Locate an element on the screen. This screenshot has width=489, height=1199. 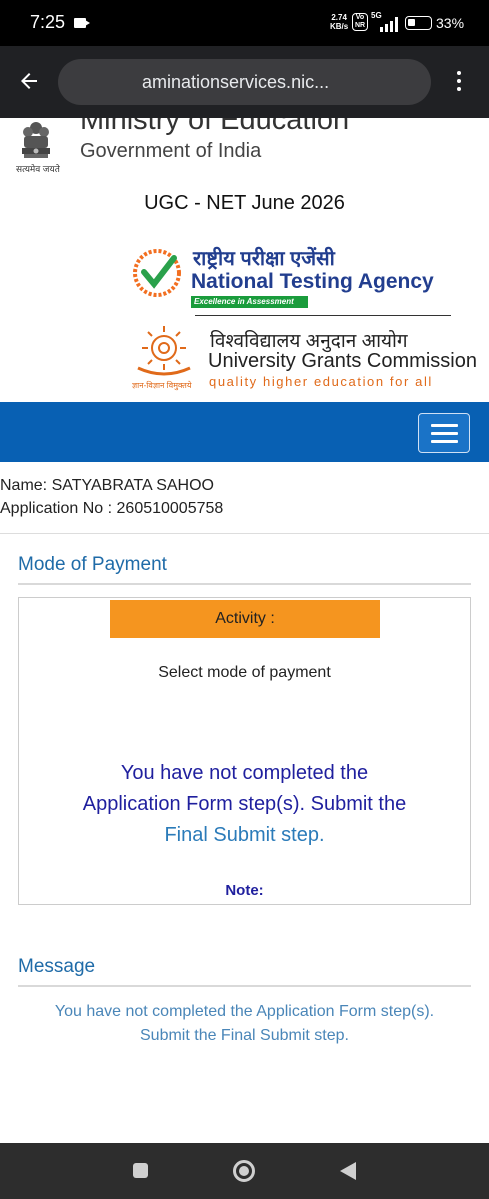
volte-bottom-label: NR is located at coordinates (360, 25).